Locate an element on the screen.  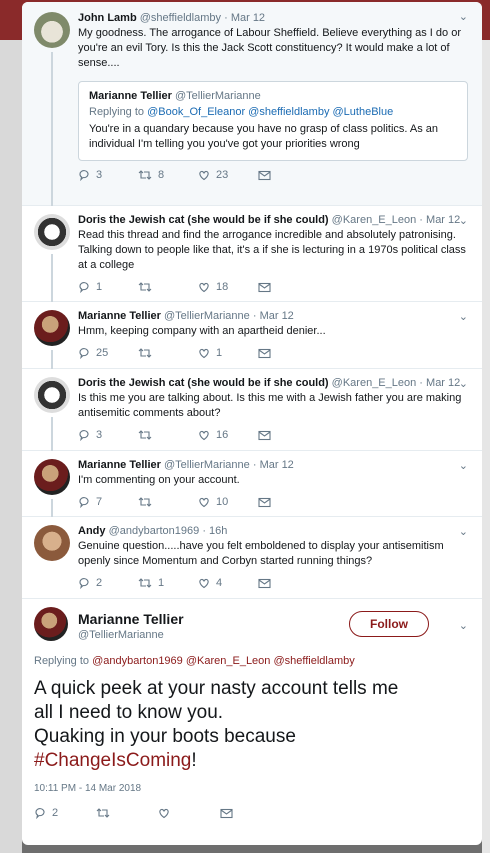
like-button: 10 is located at coordinates (228, 502).